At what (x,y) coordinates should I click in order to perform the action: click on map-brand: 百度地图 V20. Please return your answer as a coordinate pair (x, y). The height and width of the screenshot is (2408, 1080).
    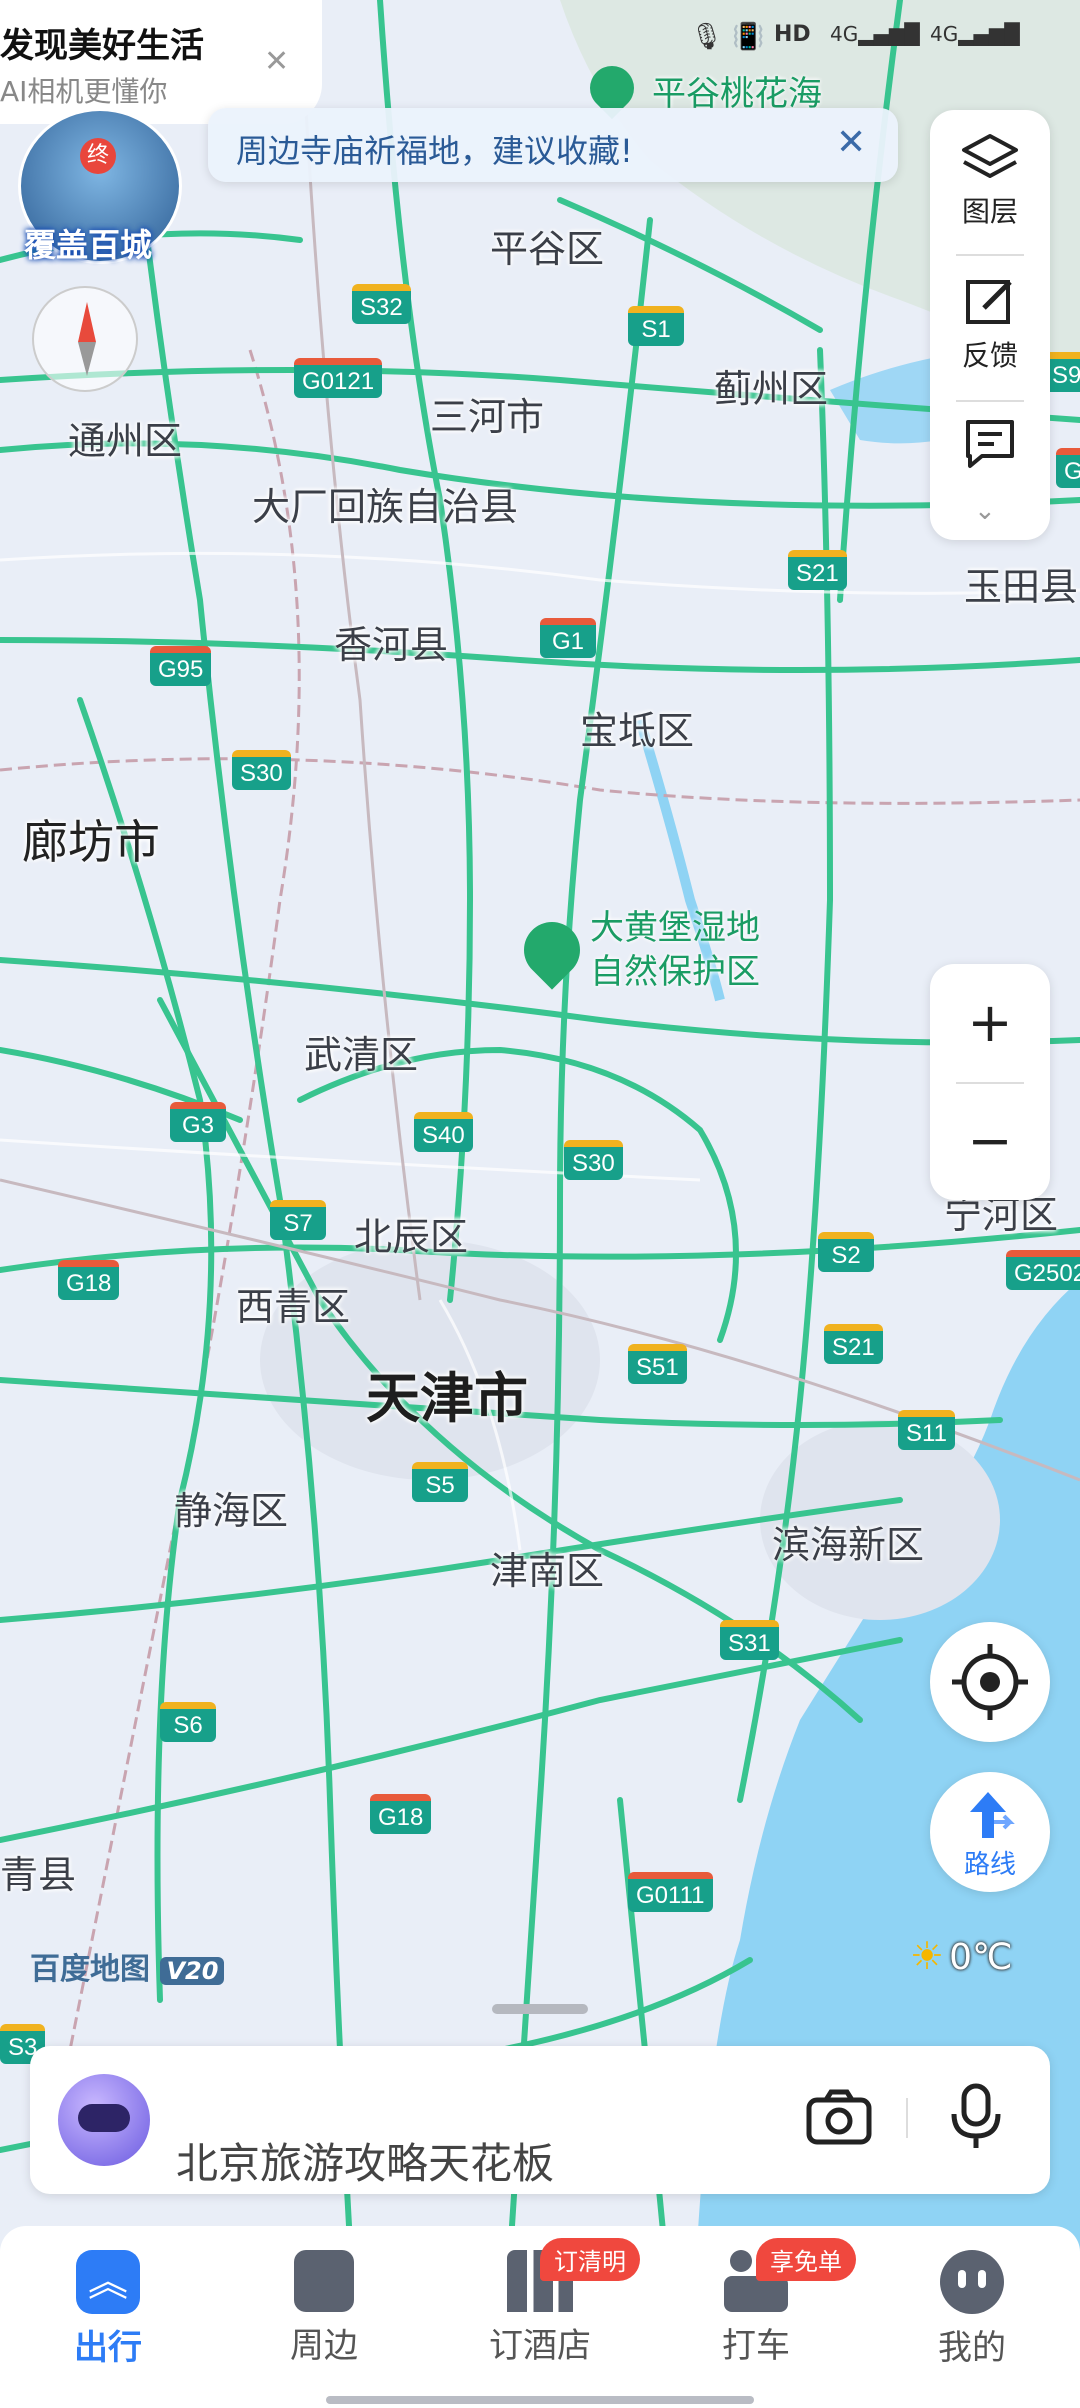
    Looking at the image, I should click on (127, 1966).